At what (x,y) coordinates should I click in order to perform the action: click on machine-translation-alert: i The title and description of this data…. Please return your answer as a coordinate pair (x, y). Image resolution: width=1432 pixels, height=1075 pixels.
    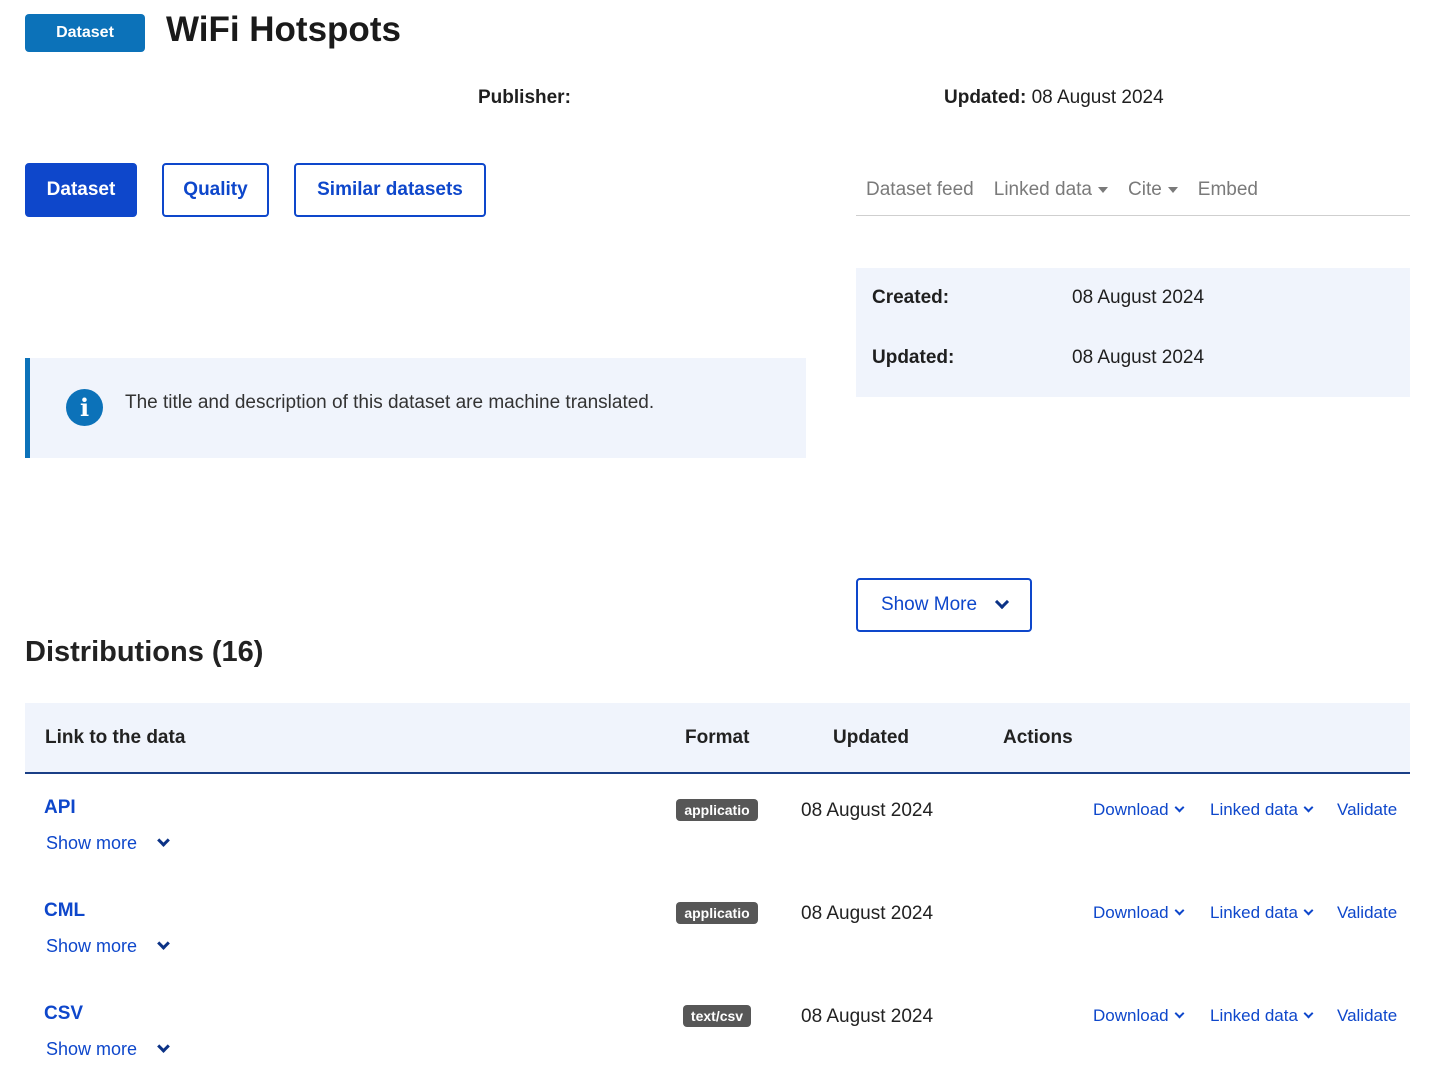
    Looking at the image, I should click on (415, 408).